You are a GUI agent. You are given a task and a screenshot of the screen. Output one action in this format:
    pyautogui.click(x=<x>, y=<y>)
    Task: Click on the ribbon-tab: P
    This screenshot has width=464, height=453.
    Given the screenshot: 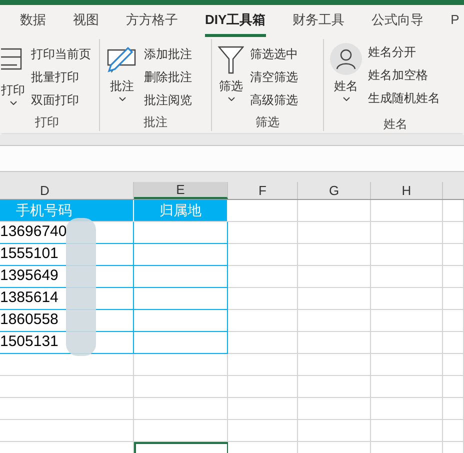 What is the action you would take?
    pyautogui.click(x=455, y=21)
    